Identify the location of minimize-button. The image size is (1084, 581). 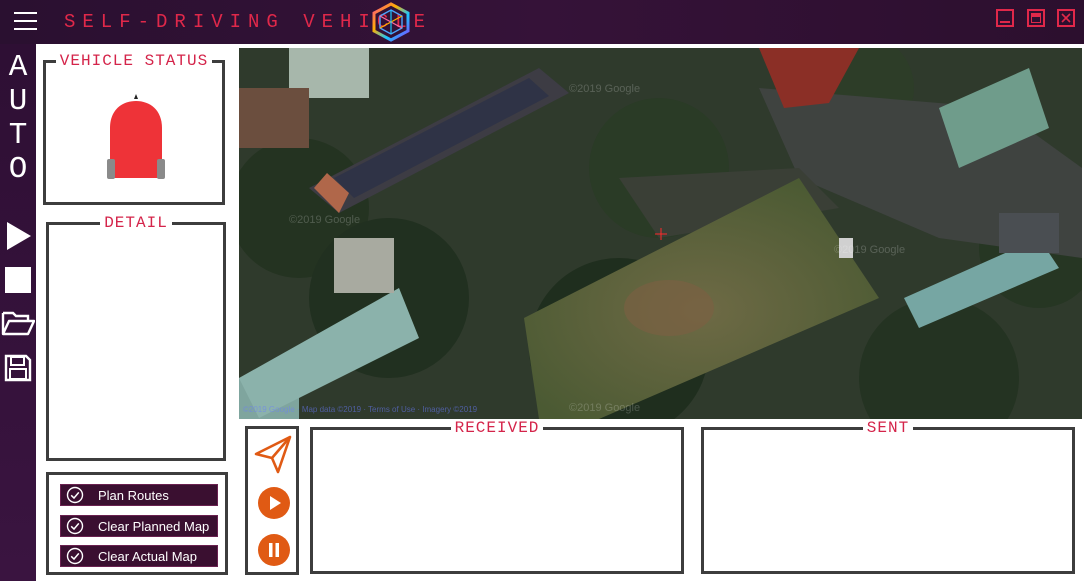
(1005, 18).